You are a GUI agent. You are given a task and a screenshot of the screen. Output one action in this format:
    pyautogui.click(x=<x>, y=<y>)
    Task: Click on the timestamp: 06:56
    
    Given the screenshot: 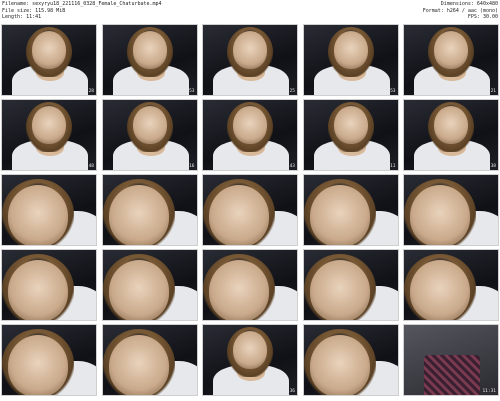 What is the action you would take?
    pyautogui.click(x=489, y=241)
    